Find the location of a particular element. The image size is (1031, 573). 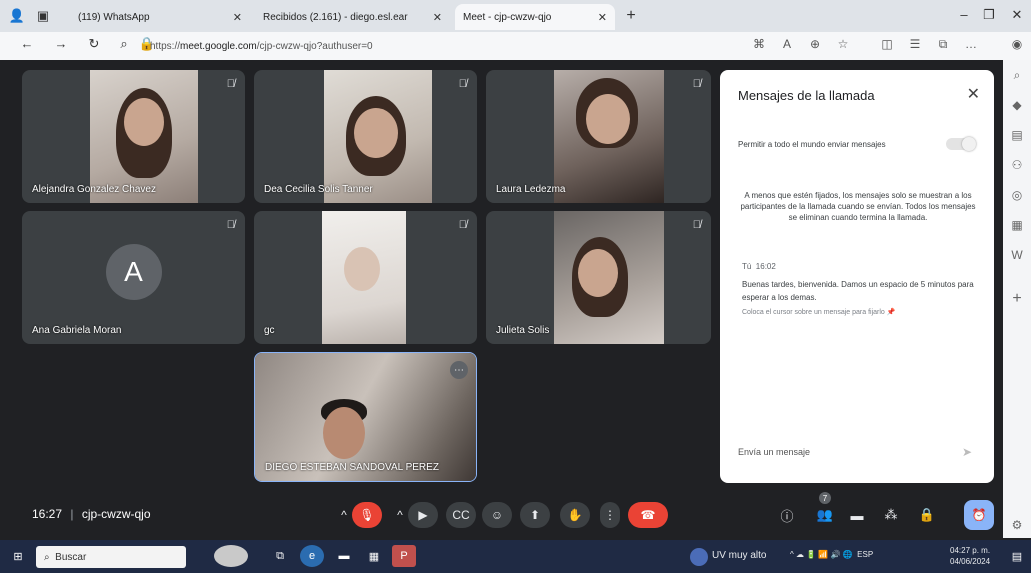

self-tile: ⋯ DIEGO ESTEBAN SANDOVAL PEREZ is located at coordinates (365, 417).